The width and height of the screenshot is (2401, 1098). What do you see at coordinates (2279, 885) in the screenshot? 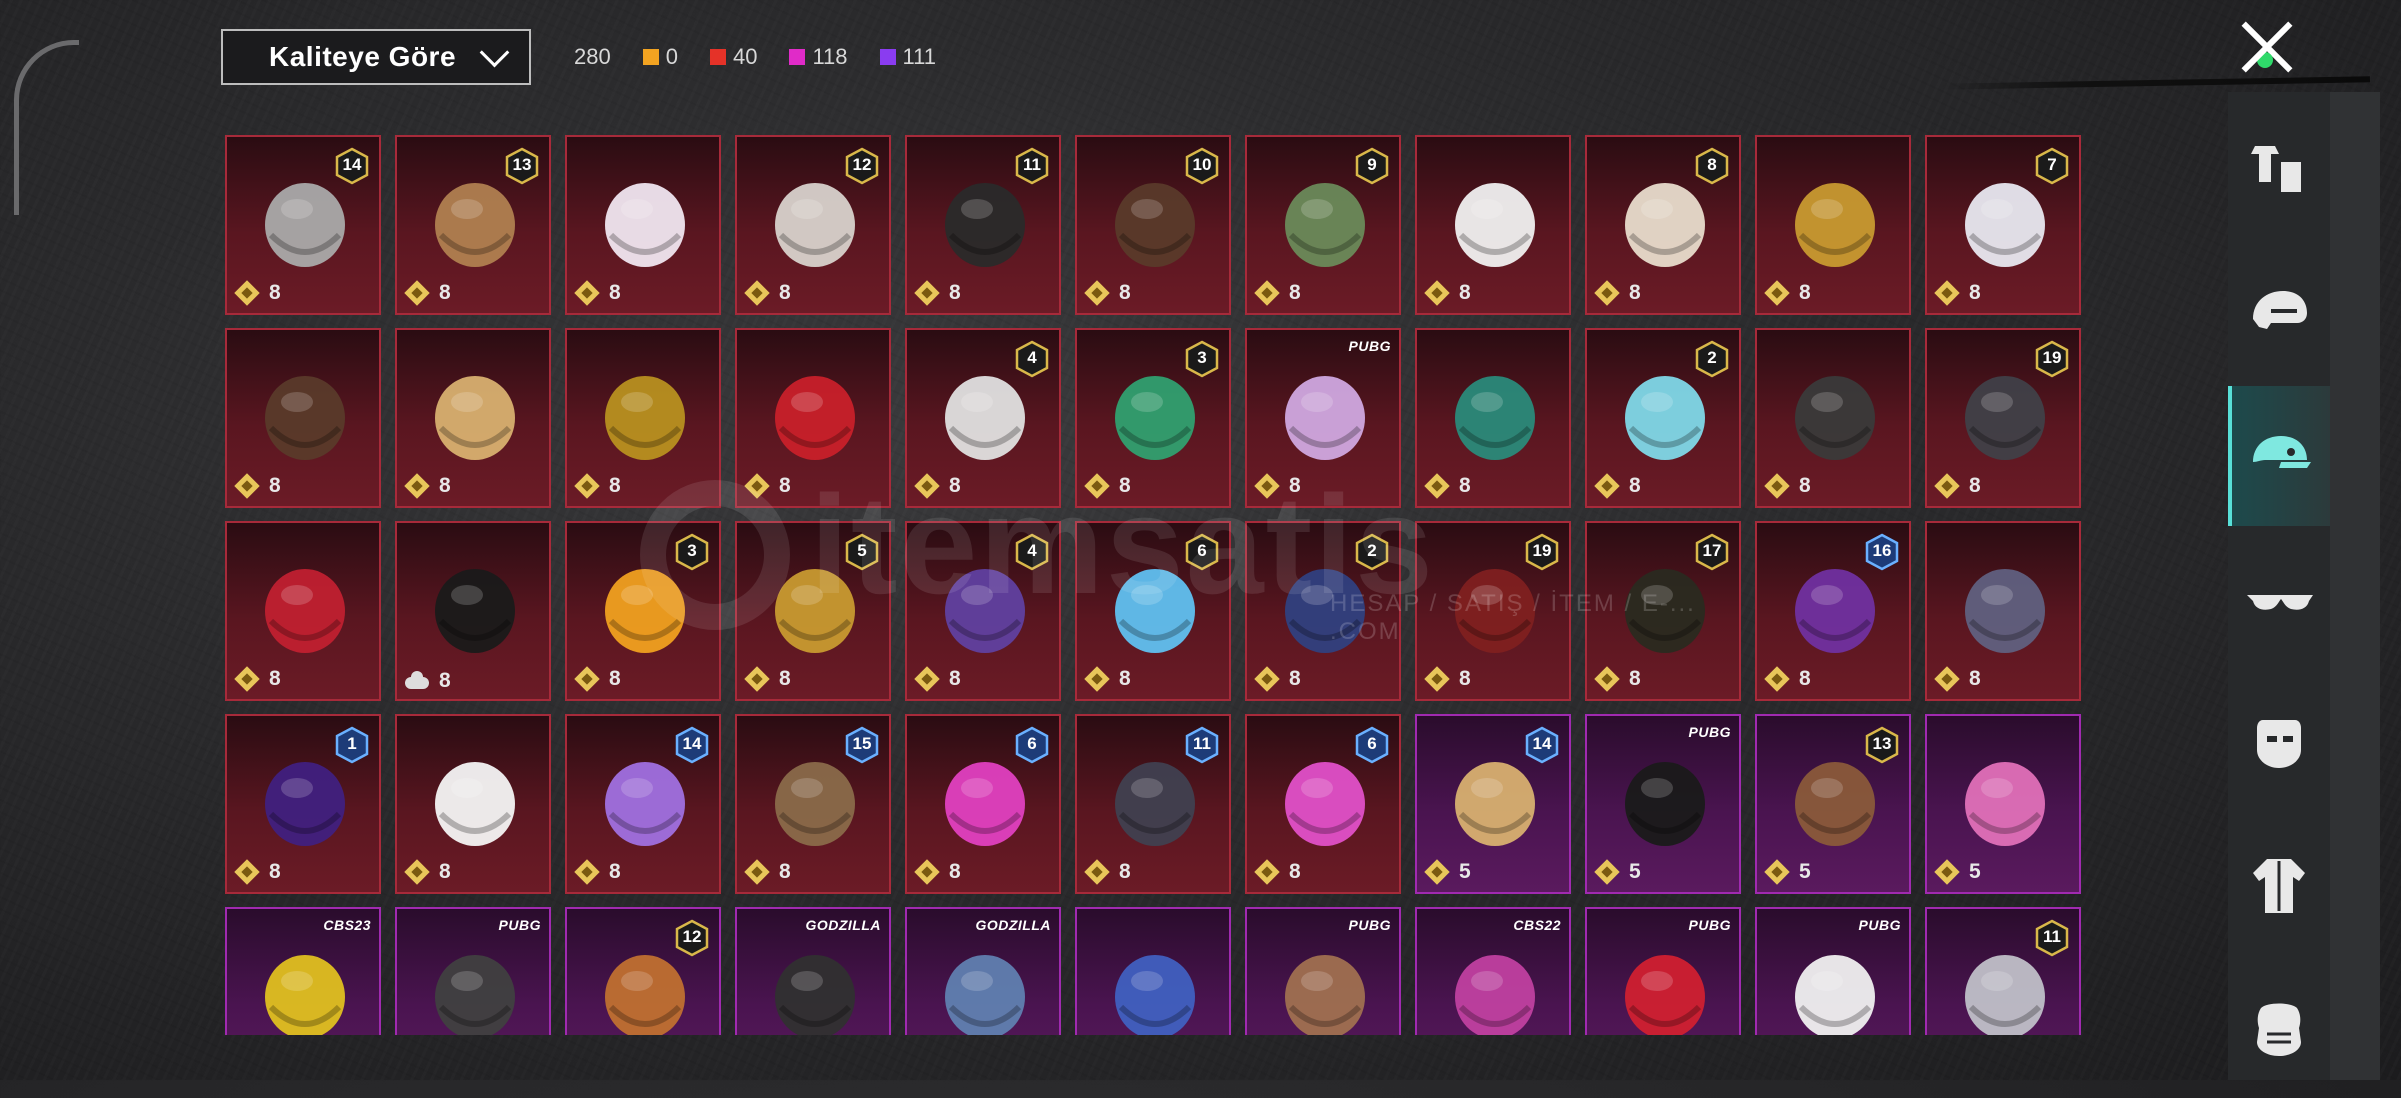
I see `sidebar-item-jacket` at bounding box center [2279, 885].